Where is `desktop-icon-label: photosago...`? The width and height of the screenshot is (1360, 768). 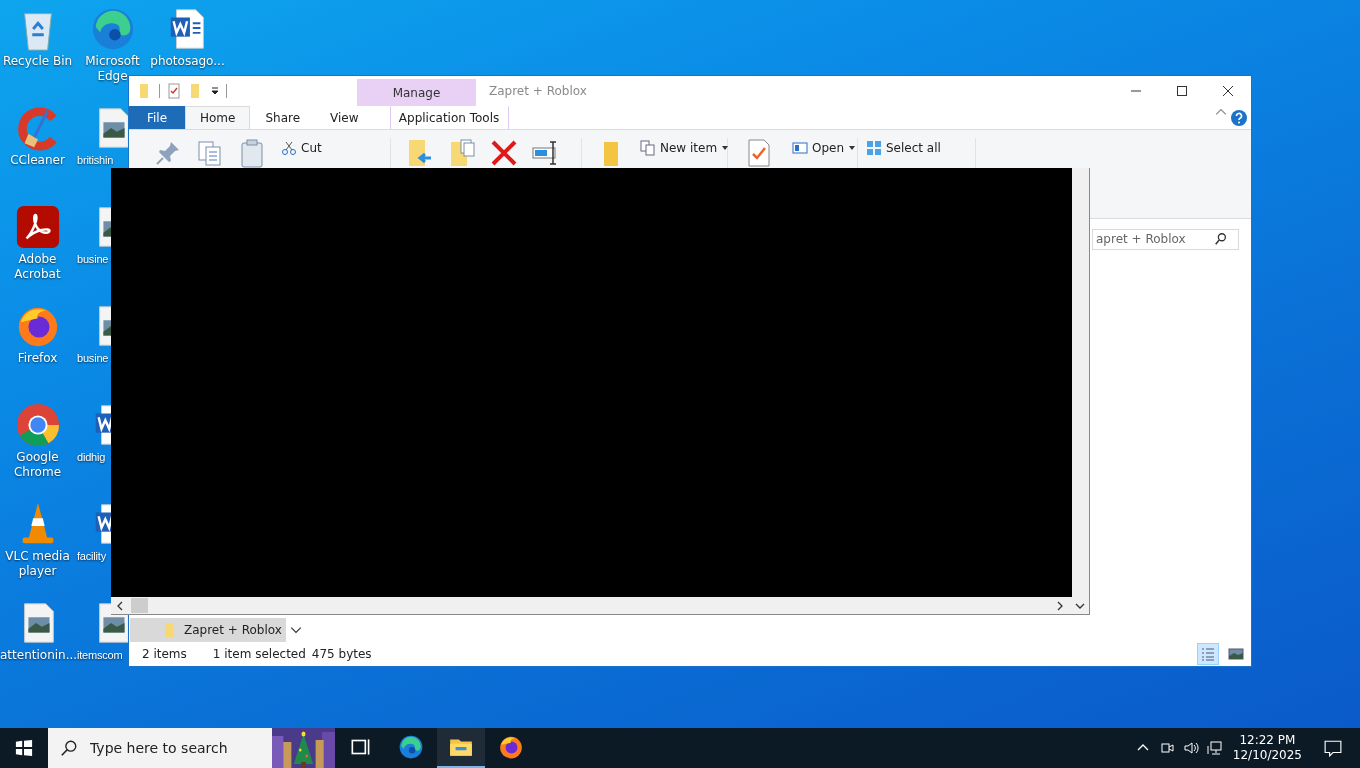 desktop-icon-label: photosago... is located at coordinates (187, 61).